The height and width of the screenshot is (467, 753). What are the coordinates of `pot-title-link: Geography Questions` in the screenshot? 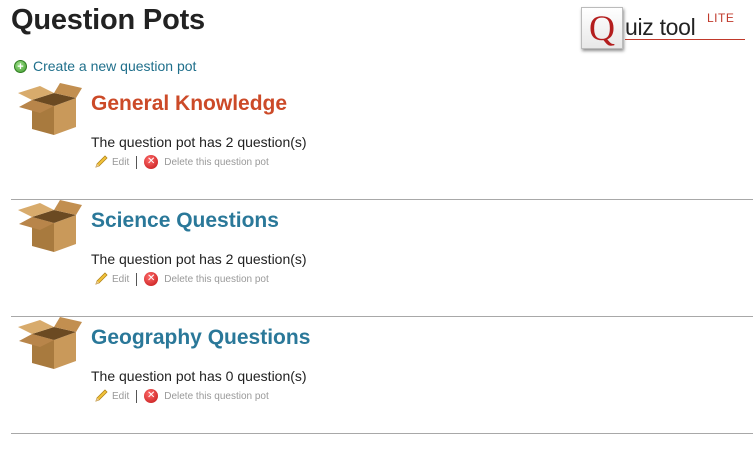 It's located at (200, 338).